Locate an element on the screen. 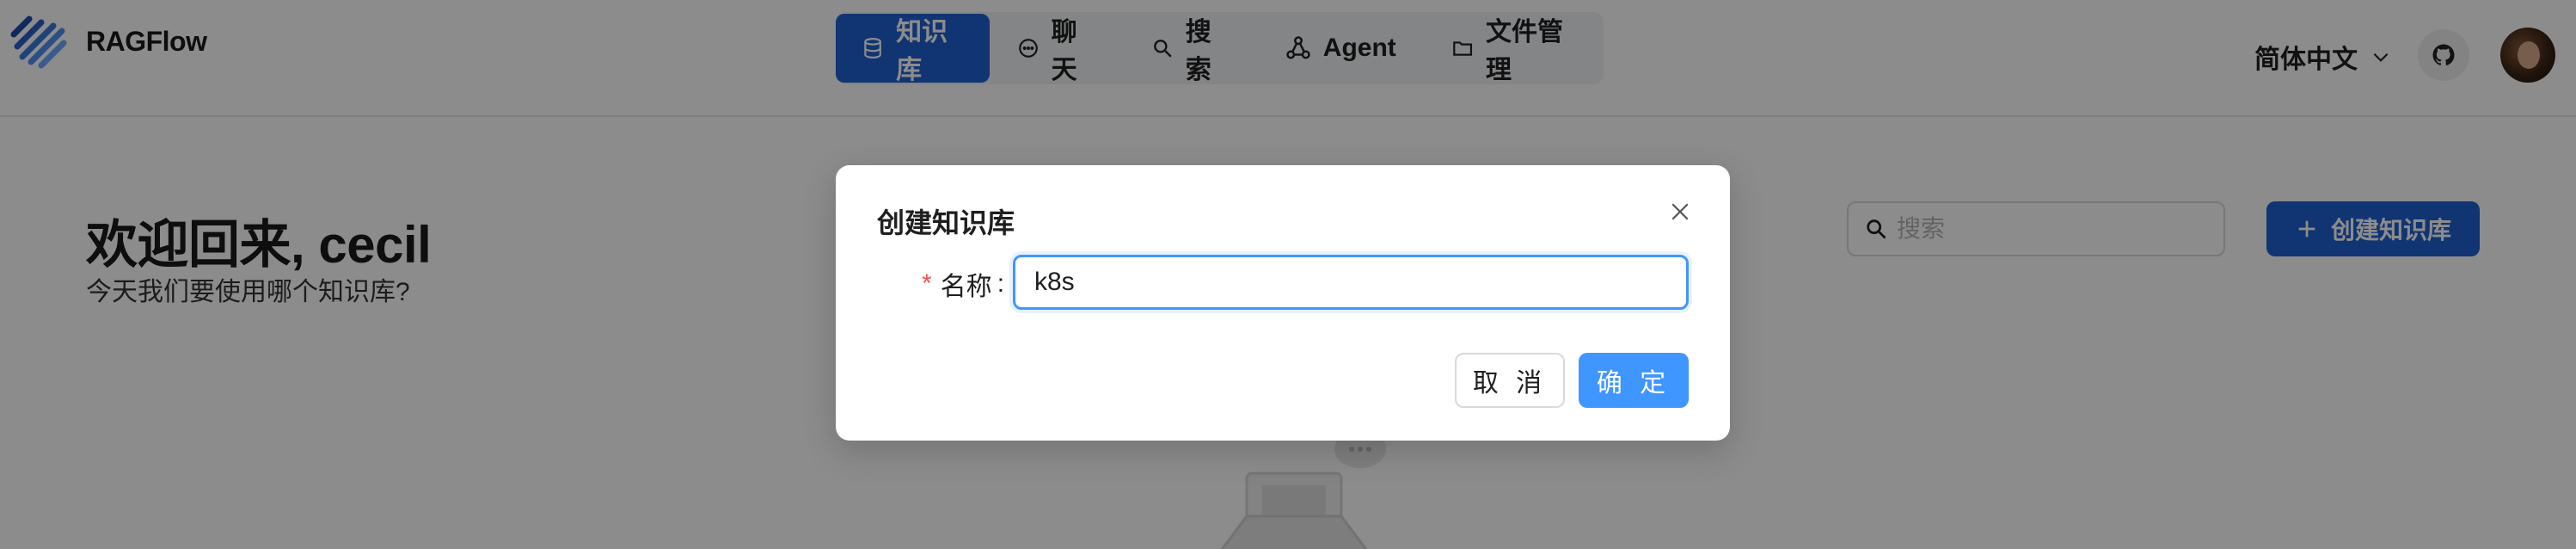  label-colon: : is located at coordinates (1001, 283).